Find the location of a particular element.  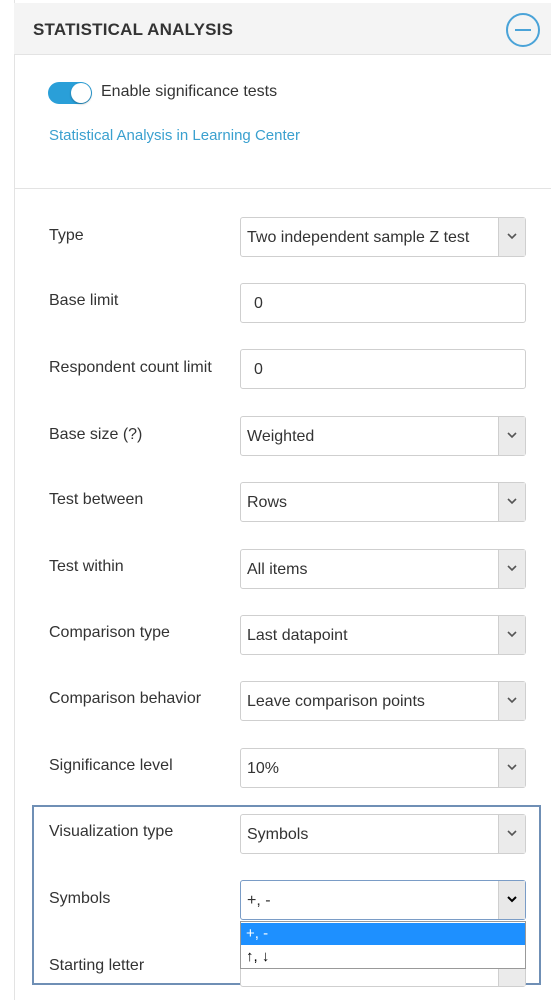

test-within-label: Test within is located at coordinates (86, 566).